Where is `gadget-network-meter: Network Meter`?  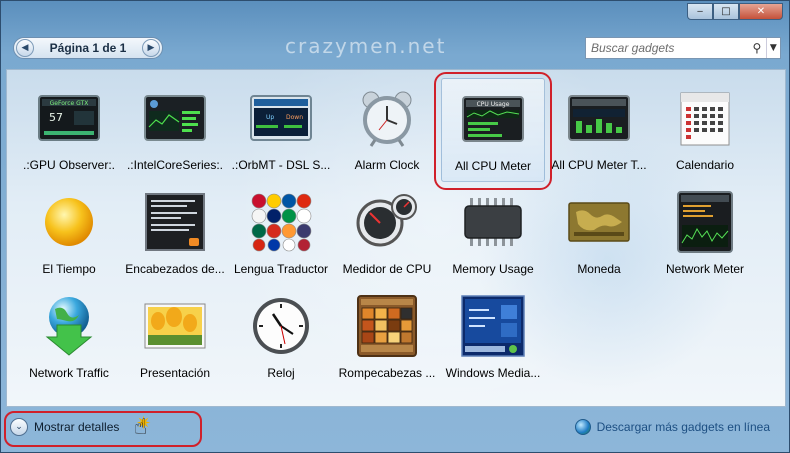 gadget-network-meter: Network Meter is located at coordinates (705, 234).